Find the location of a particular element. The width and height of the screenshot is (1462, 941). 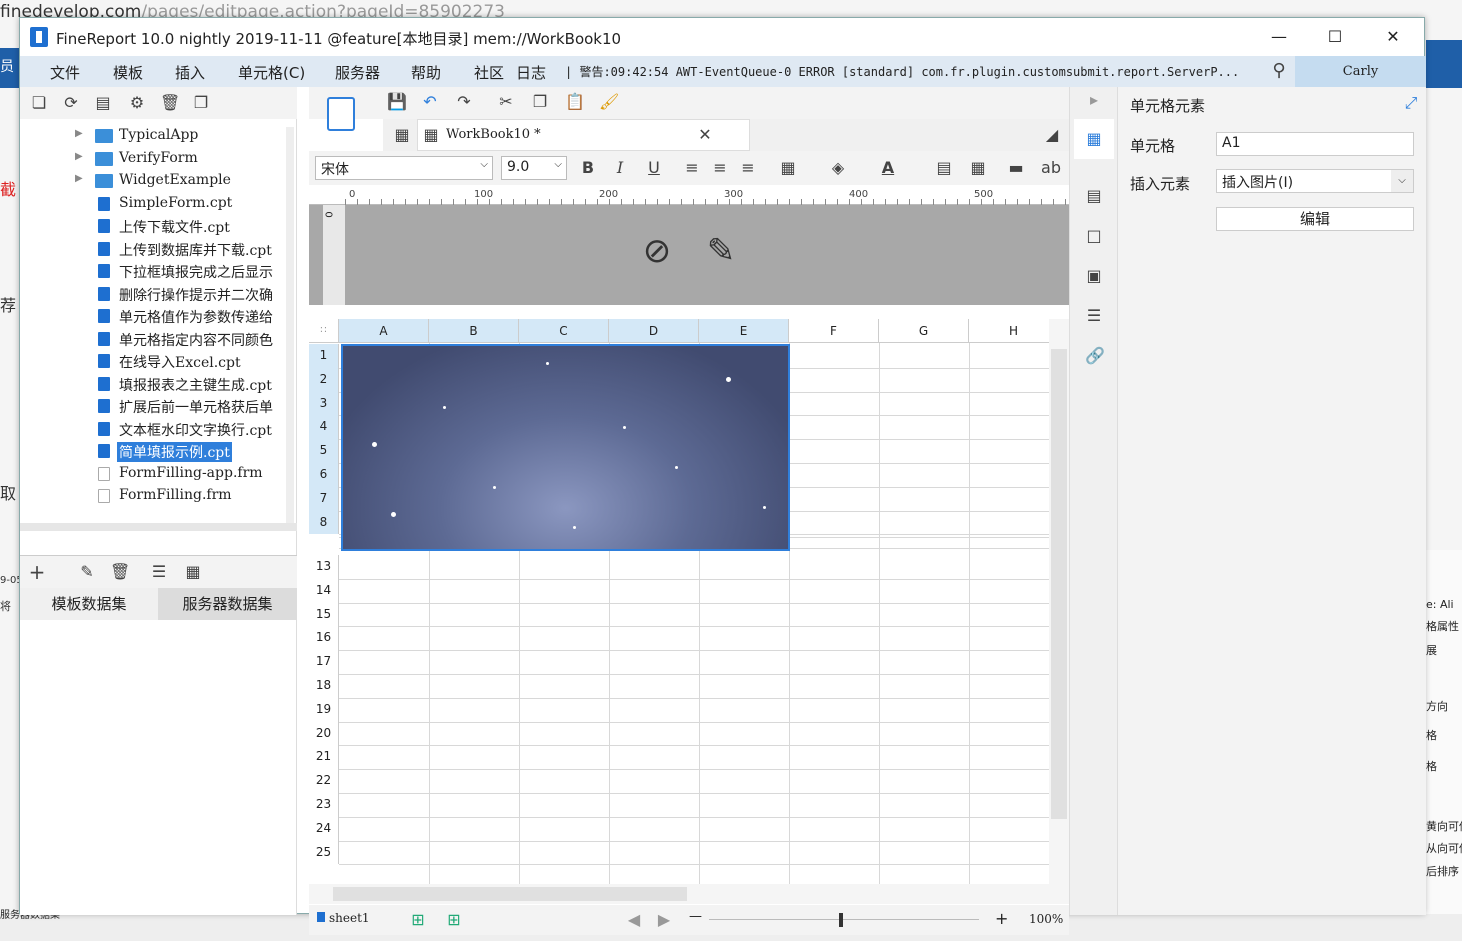

row-header: 17 is located at coordinates (324, 662).